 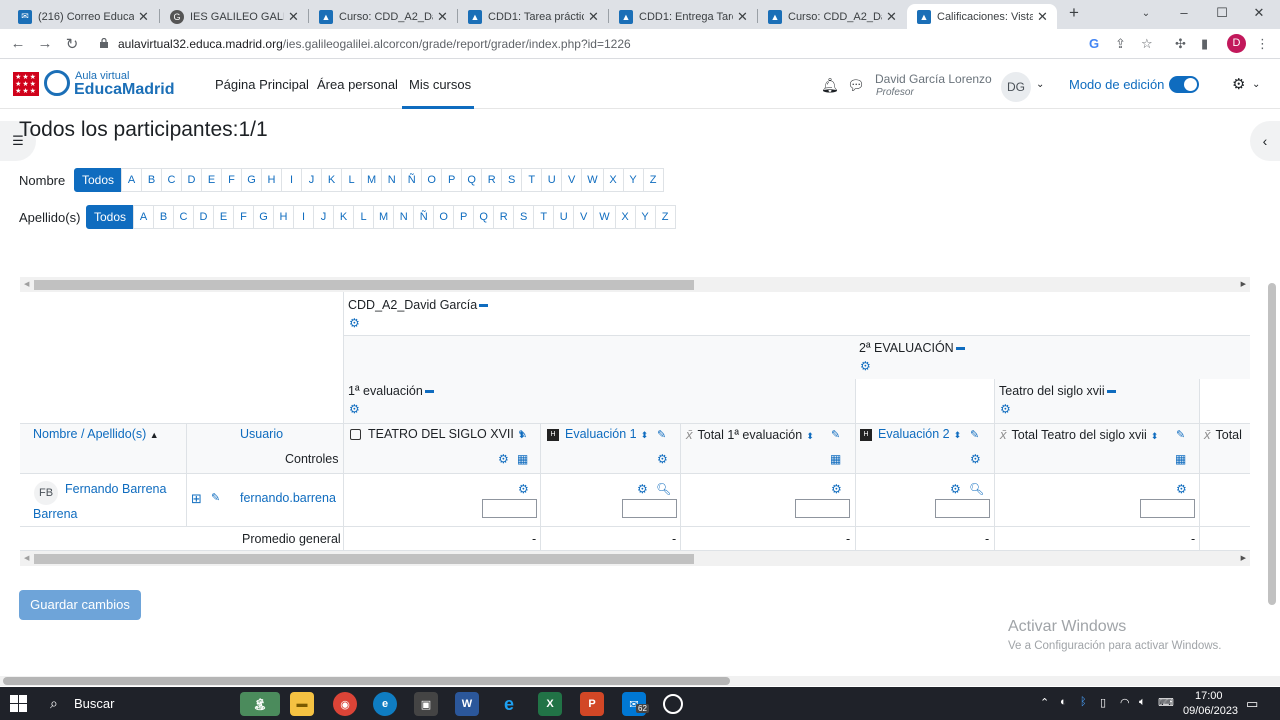 What do you see at coordinates (357, 84) in the screenshot?
I see `nav-dashboard: Área personal` at bounding box center [357, 84].